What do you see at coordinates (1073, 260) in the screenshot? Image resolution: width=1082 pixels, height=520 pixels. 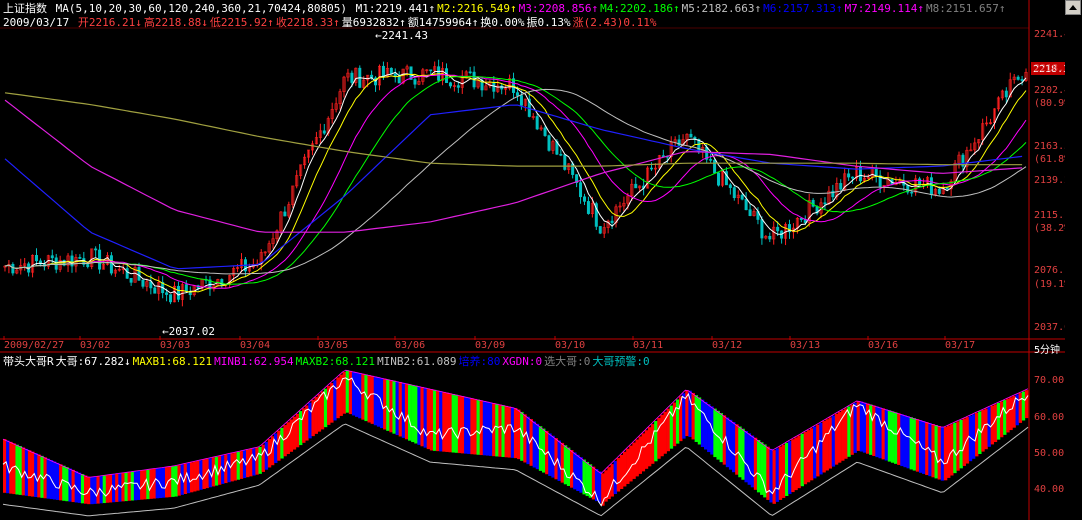 I see `right-sidebar` at bounding box center [1073, 260].